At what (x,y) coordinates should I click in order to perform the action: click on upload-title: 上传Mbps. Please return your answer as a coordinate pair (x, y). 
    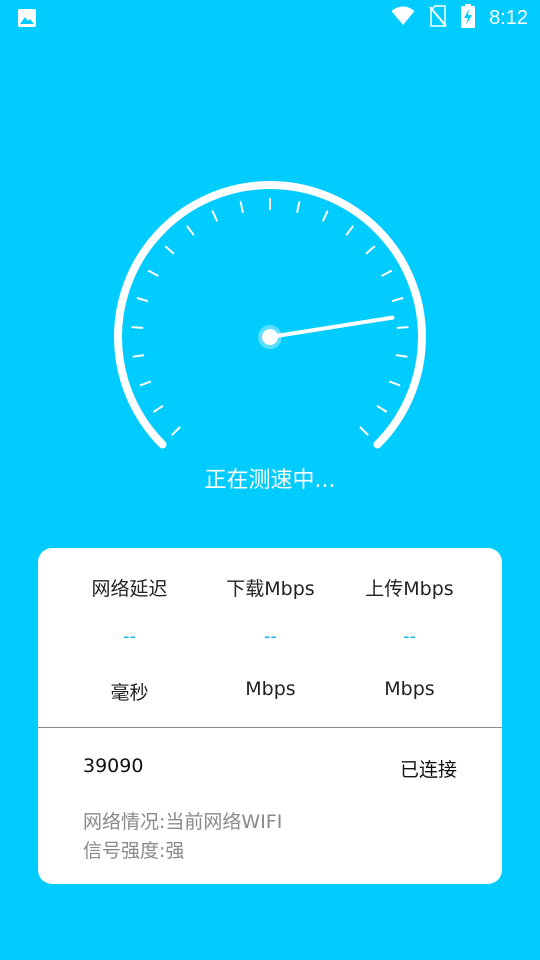
    Looking at the image, I should click on (409, 589).